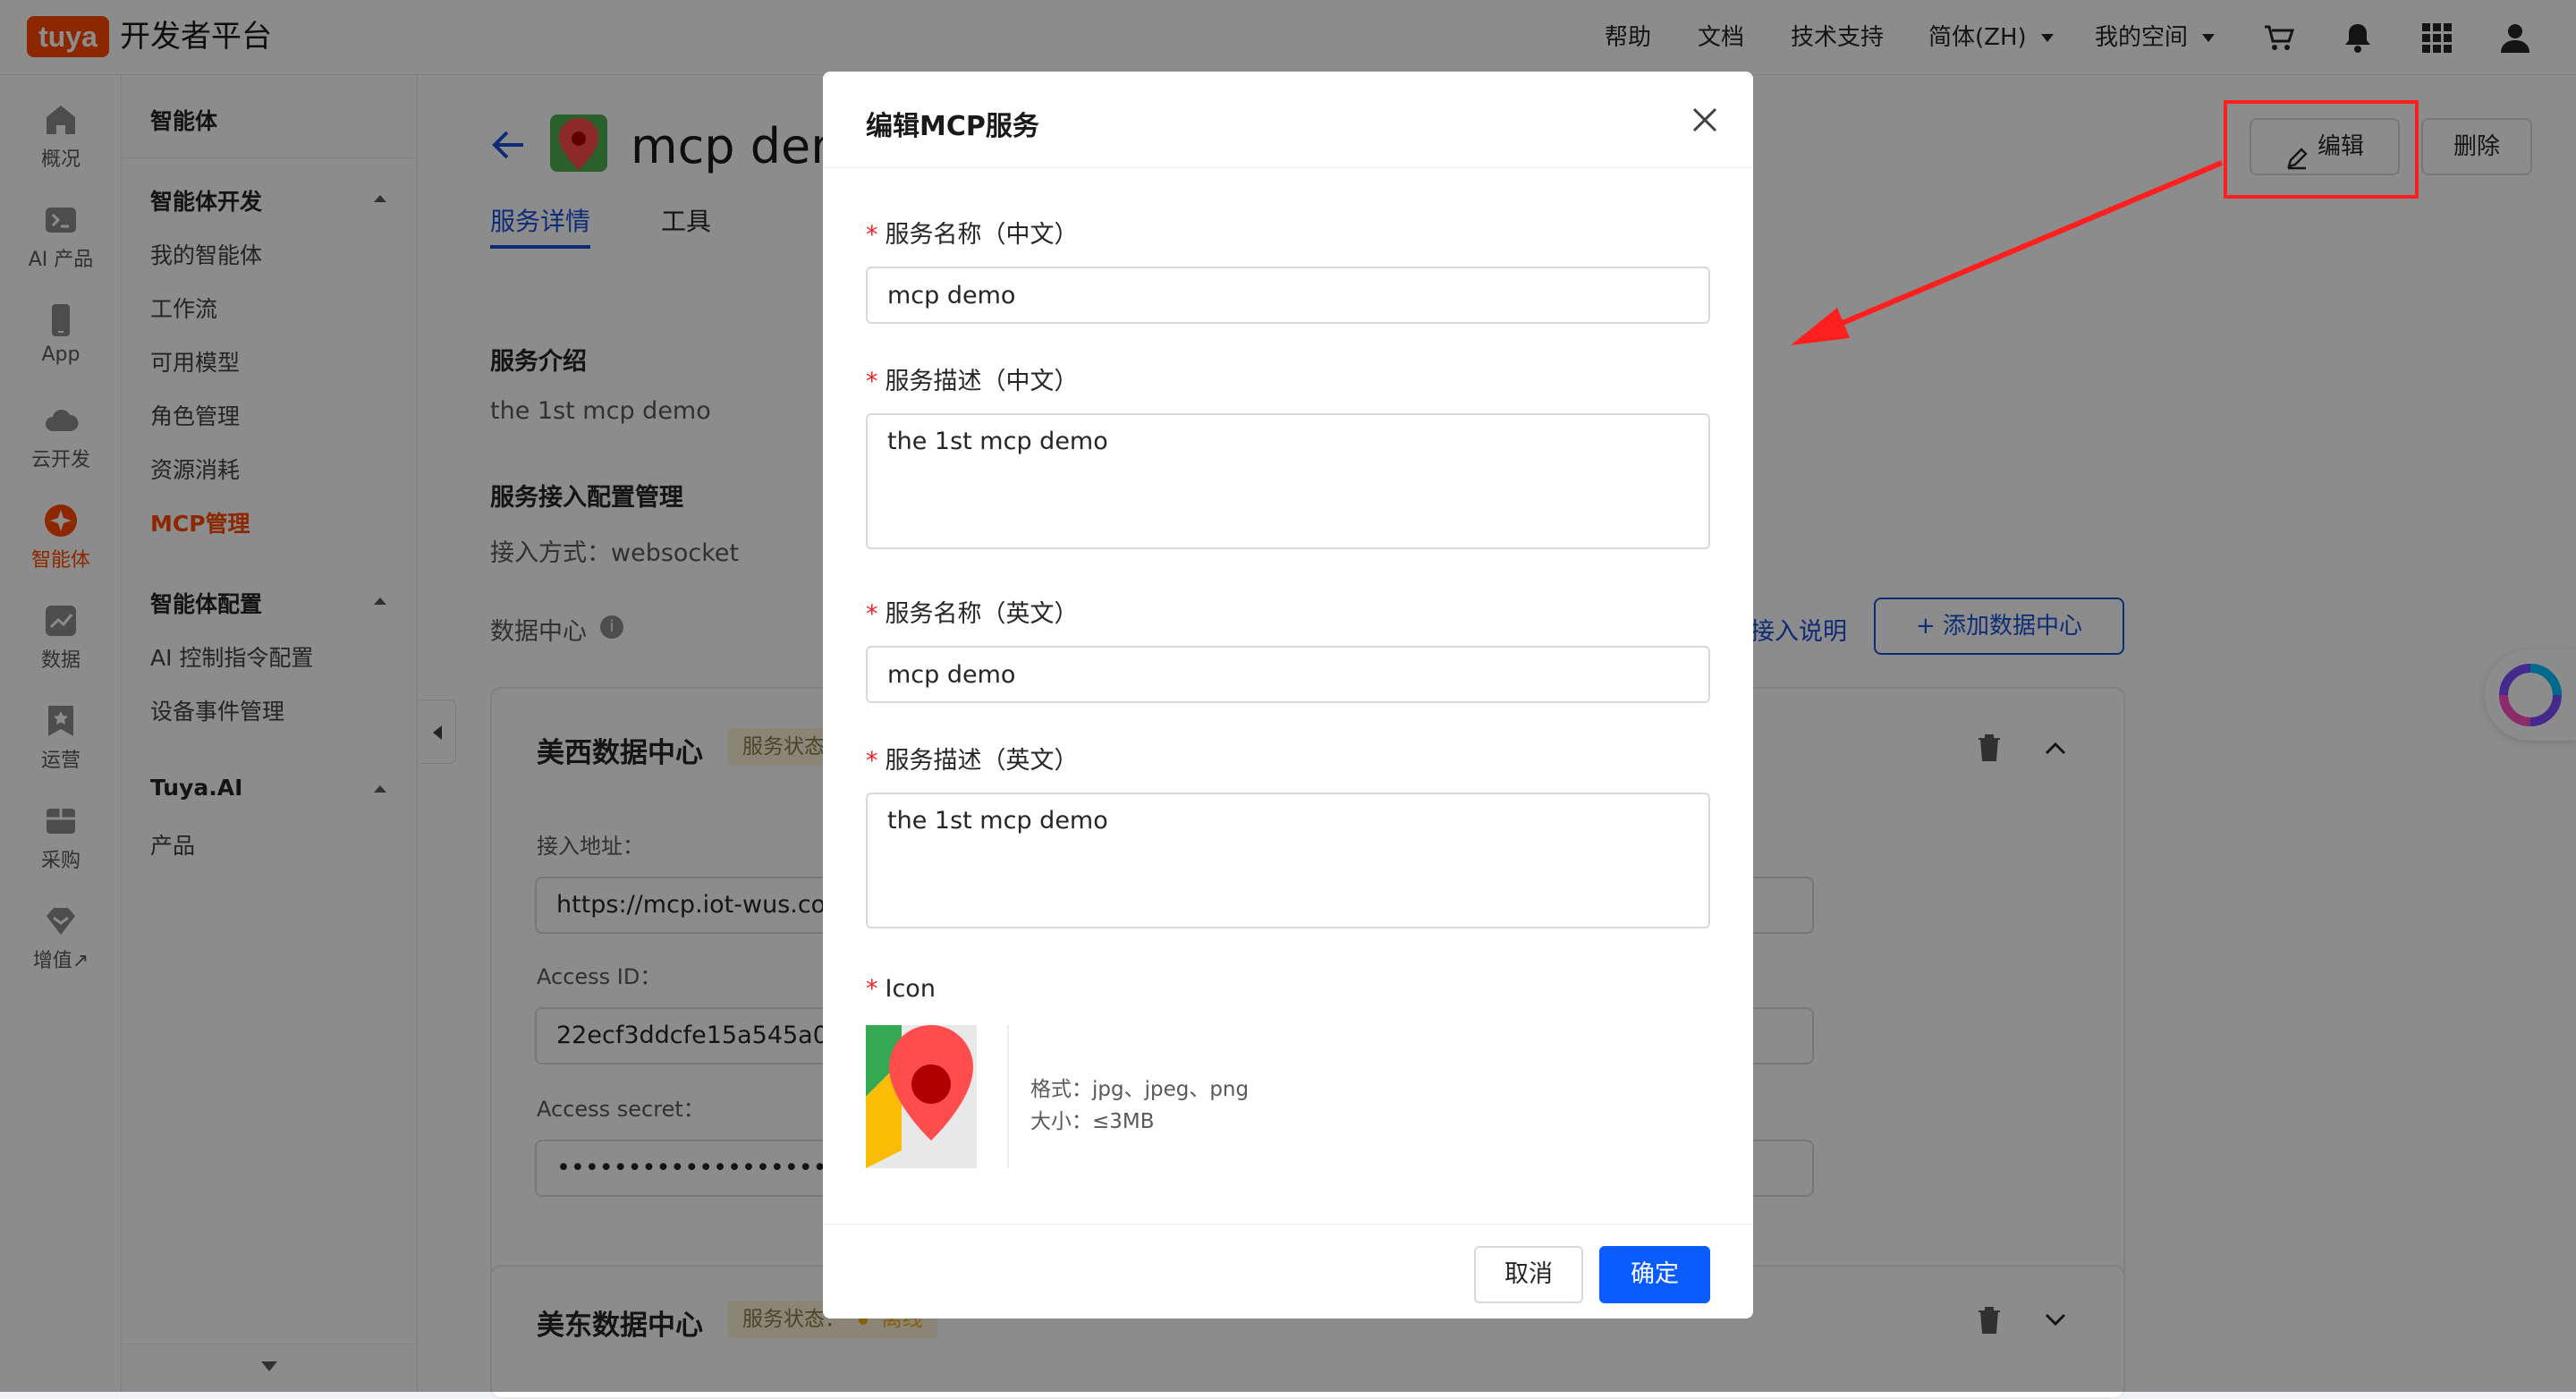 The width and height of the screenshot is (2576, 1399). I want to click on modal-title: 编辑MCP服务, so click(952, 126).